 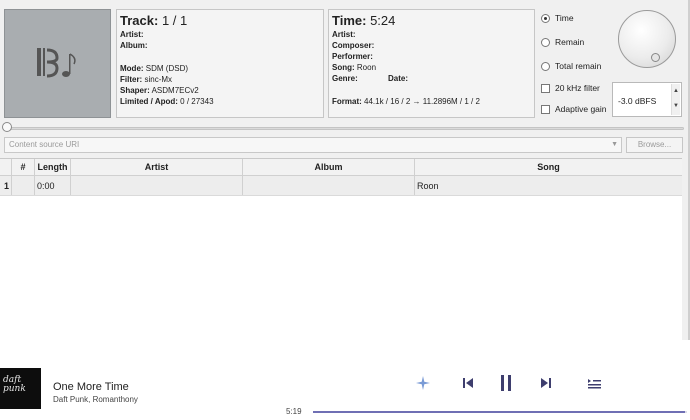 I want to click on previous-track-icon, so click(x=468, y=383).